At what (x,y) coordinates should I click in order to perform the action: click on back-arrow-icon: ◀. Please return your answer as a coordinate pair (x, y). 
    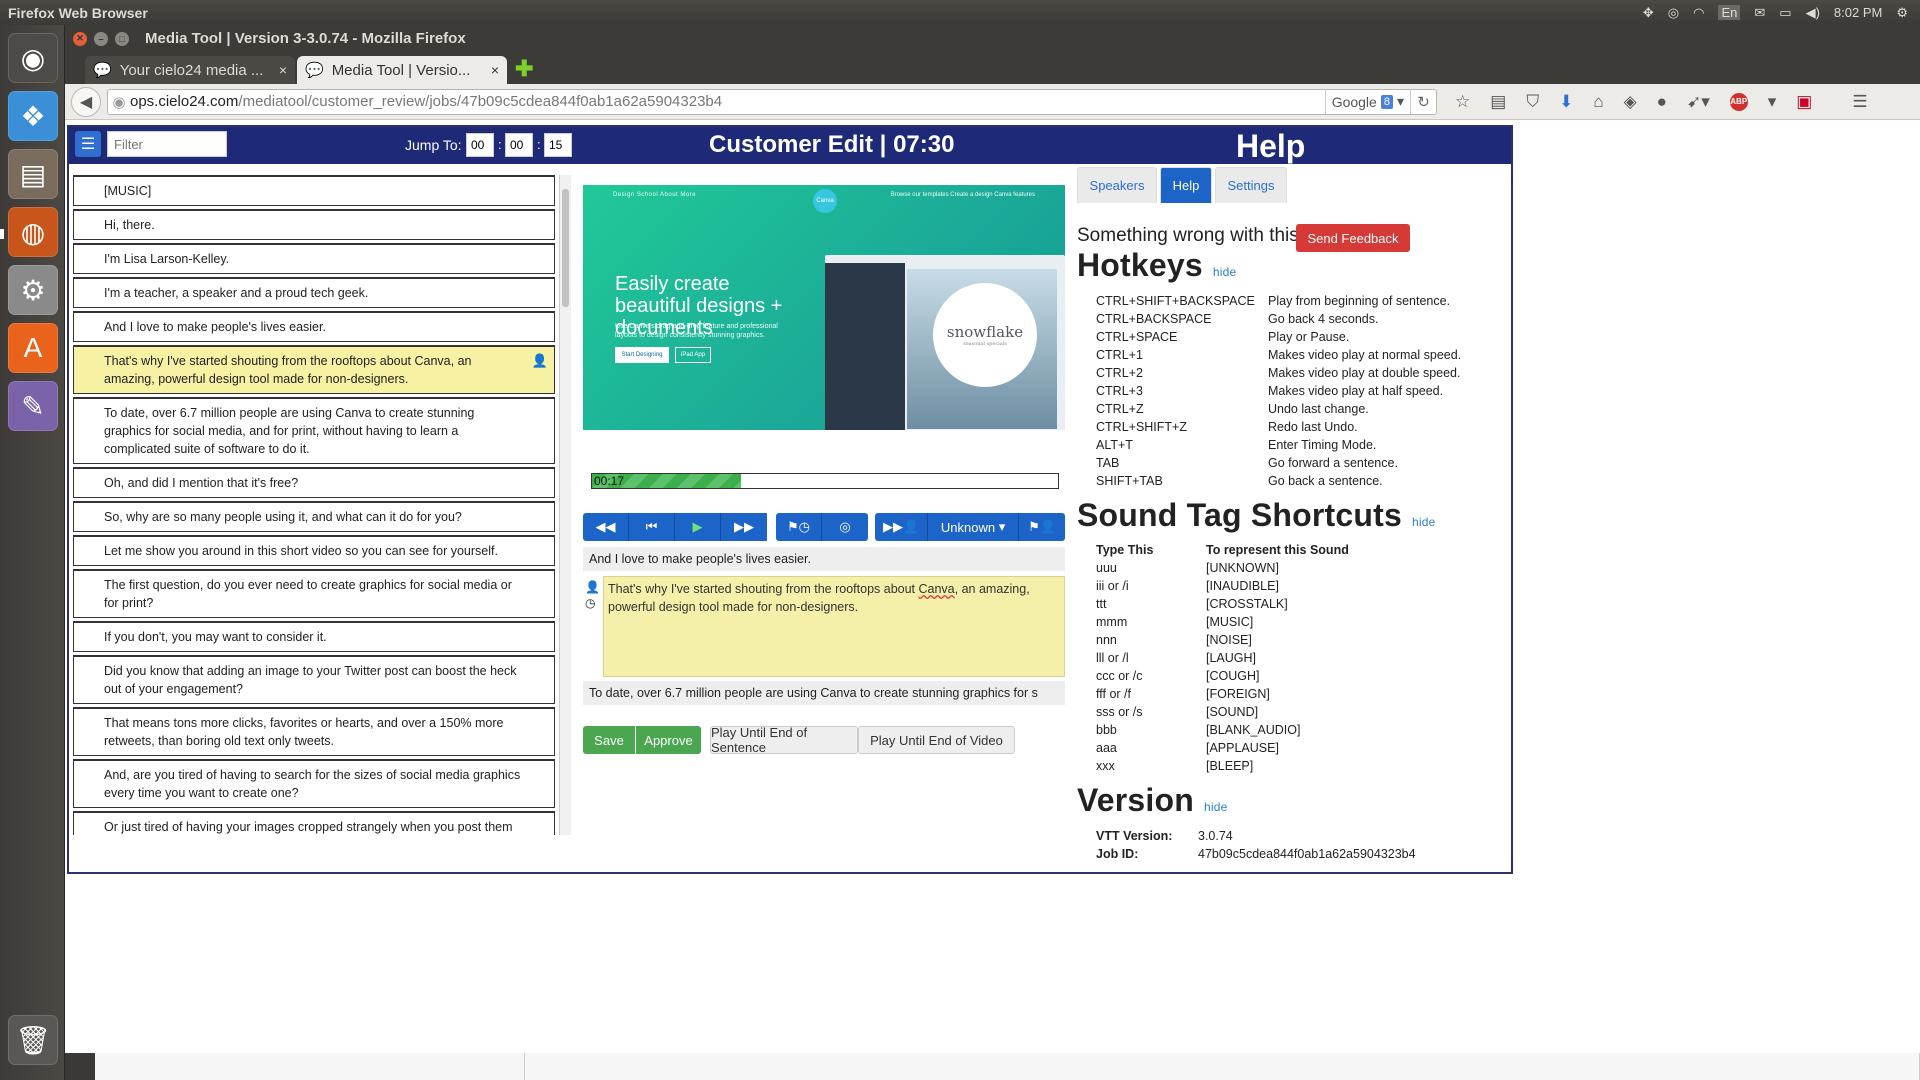
    Looking at the image, I should click on (86, 101).